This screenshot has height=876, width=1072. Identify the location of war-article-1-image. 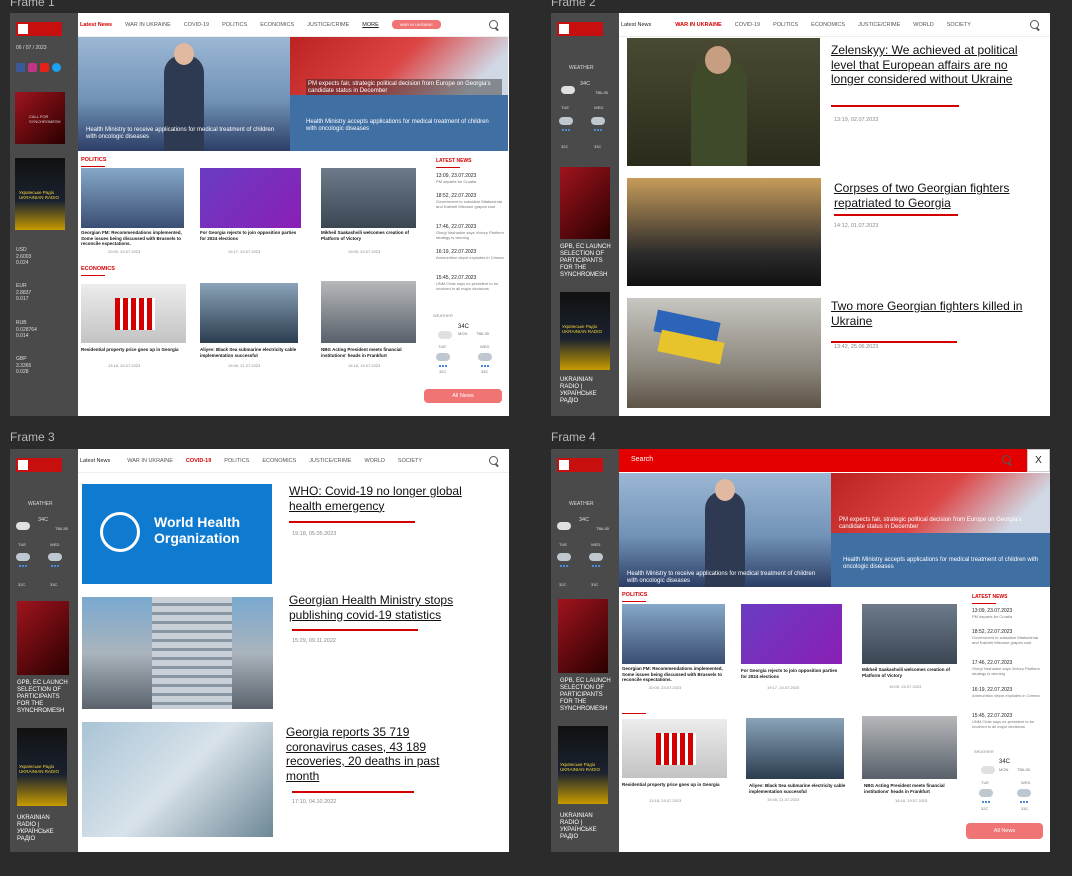
(723, 102).